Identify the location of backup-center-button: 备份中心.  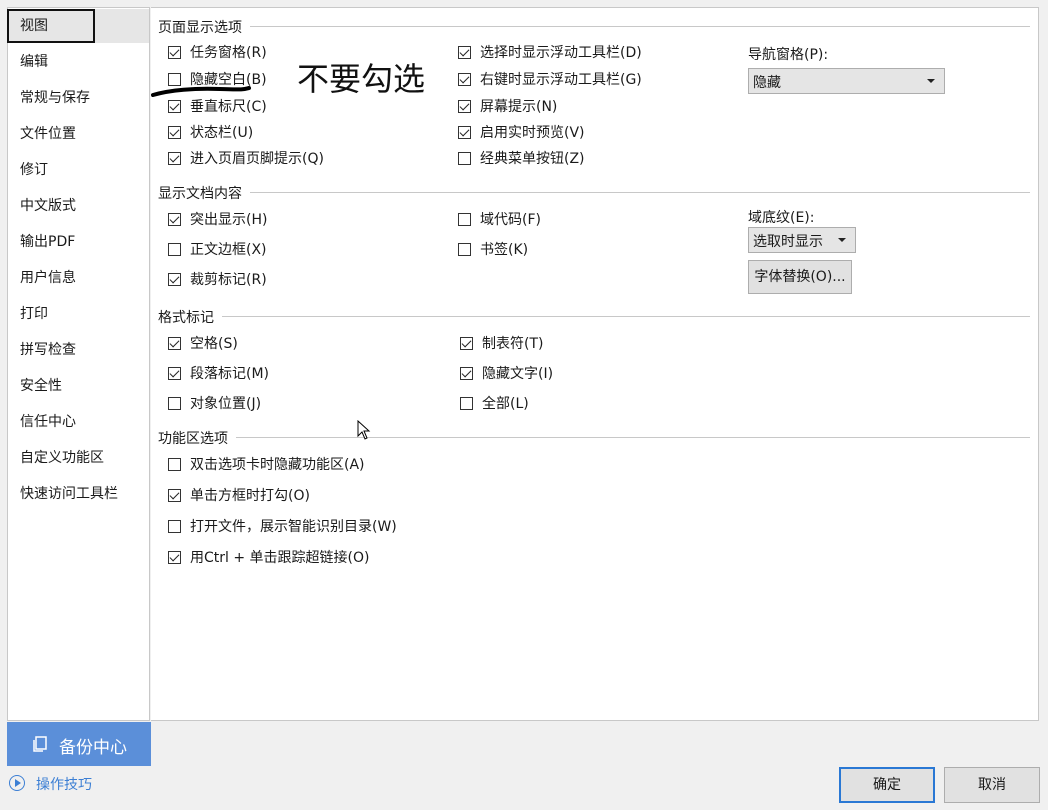
(79, 744).